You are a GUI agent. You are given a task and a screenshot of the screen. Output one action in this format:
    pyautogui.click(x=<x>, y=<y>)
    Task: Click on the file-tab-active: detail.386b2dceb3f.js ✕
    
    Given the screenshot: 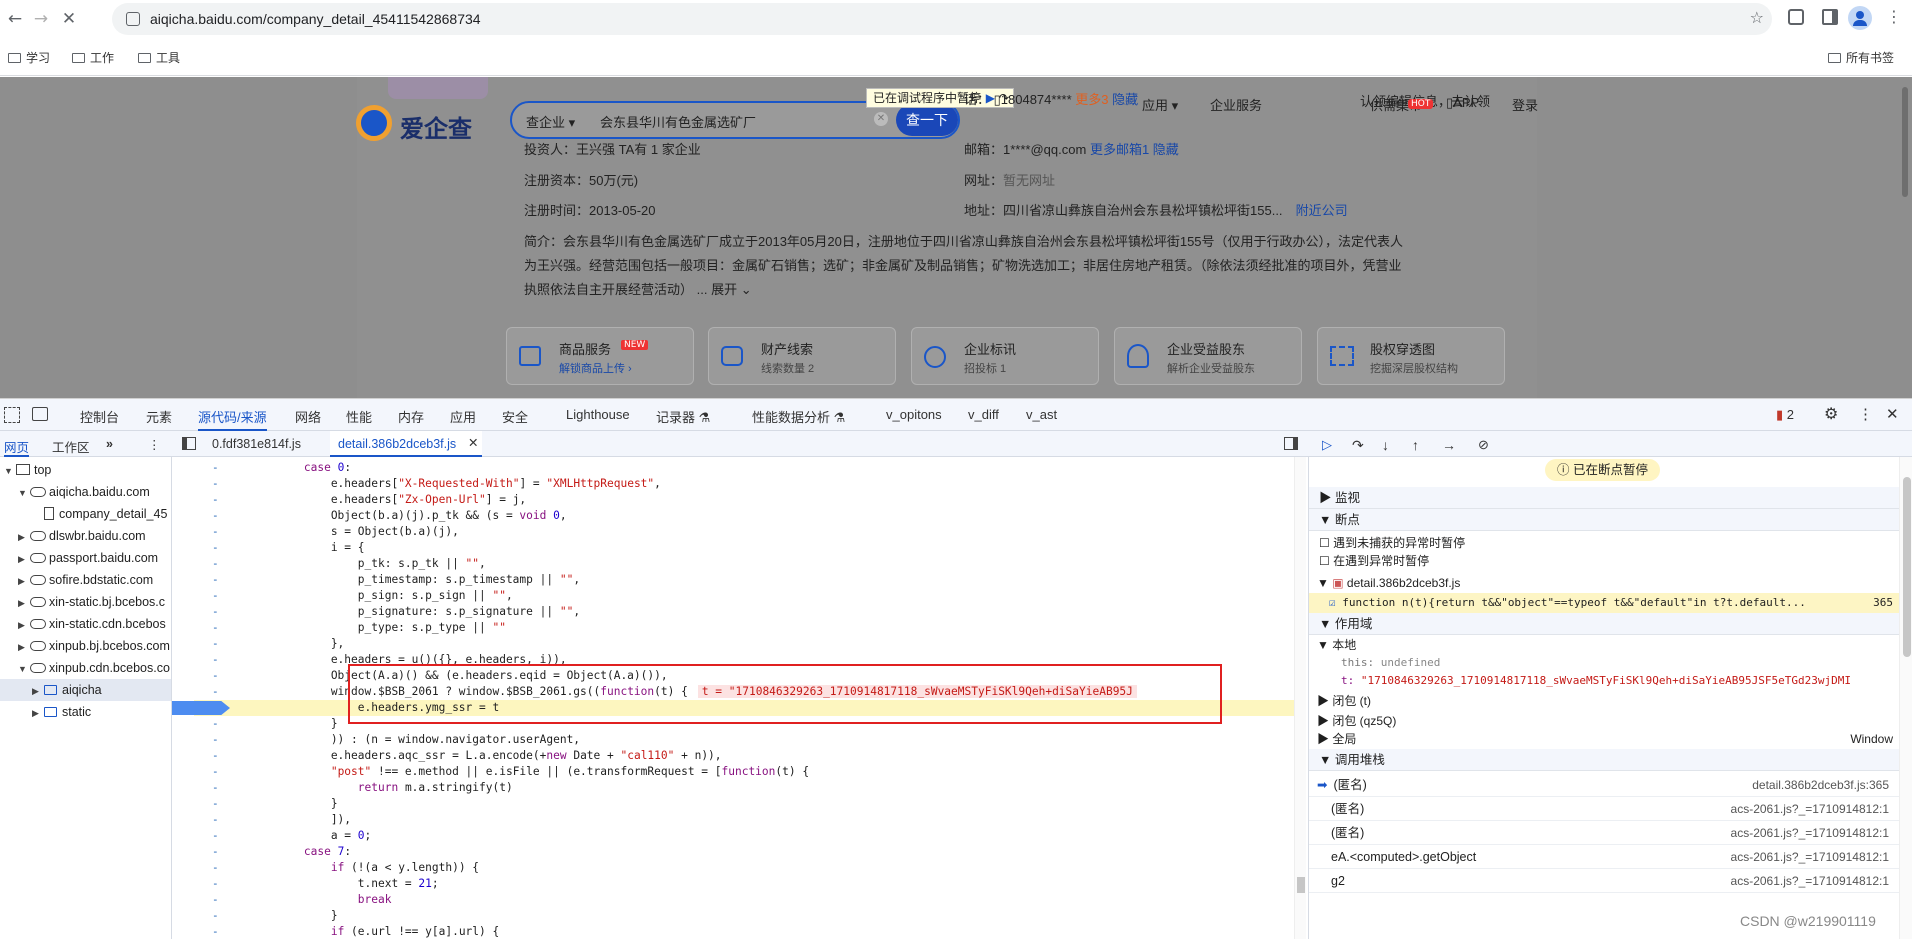 What is the action you would take?
    pyautogui.click(x=406, y=444)
    